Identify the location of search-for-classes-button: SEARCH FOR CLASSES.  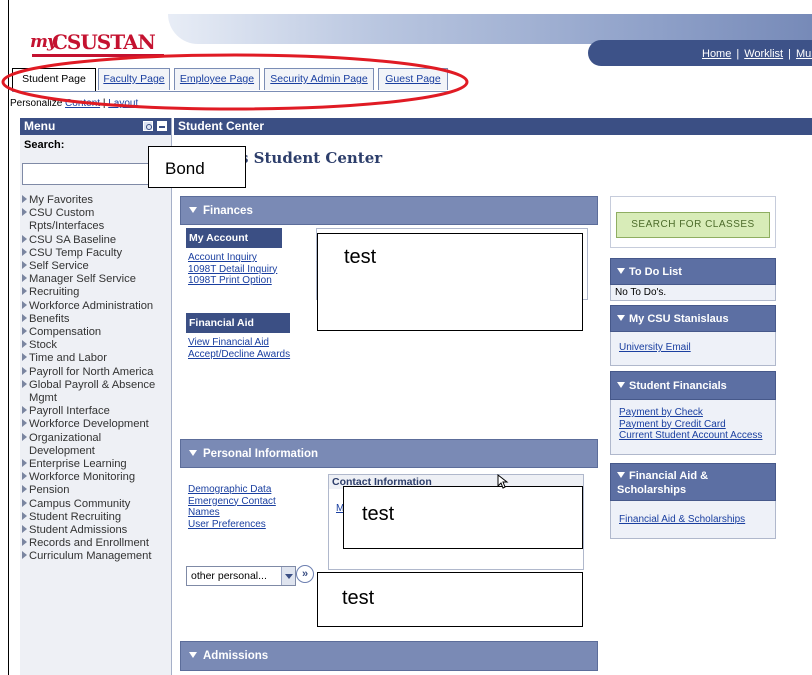
(693, 225).